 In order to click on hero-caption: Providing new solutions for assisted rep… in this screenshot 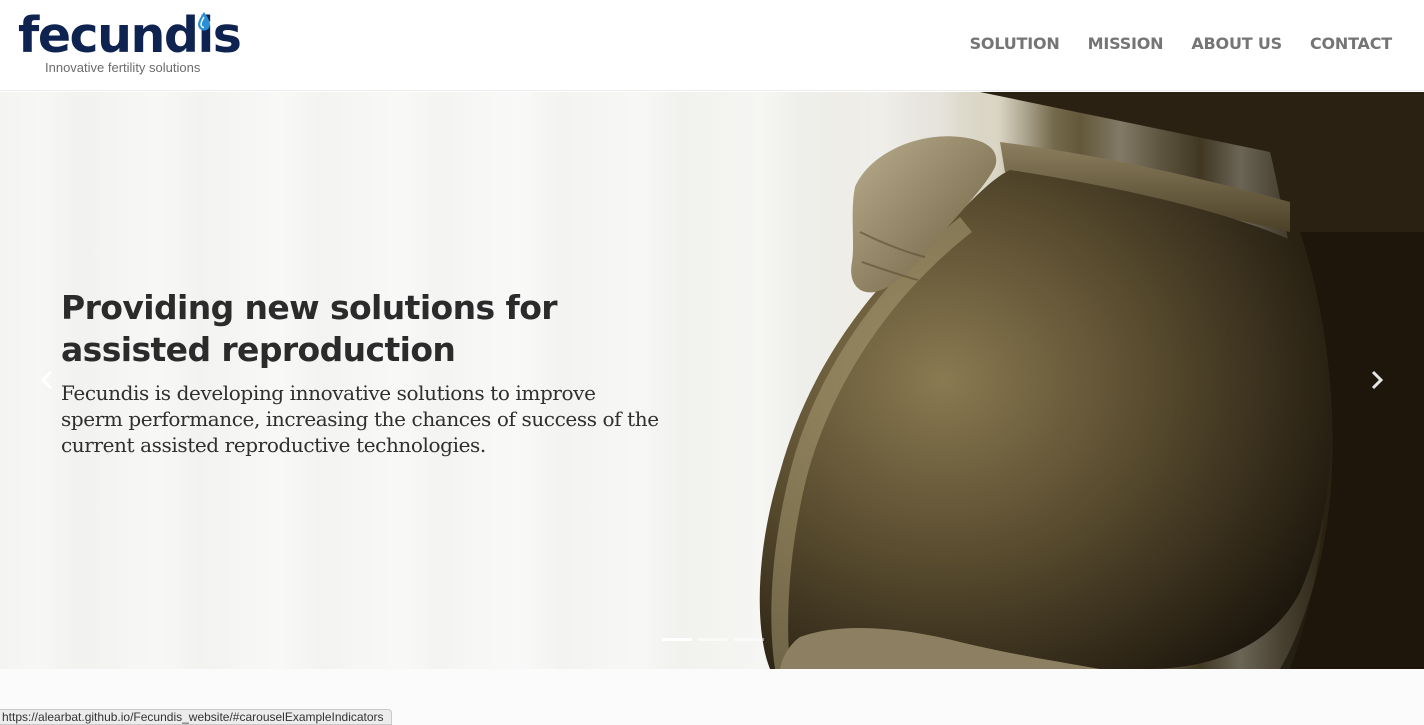, I will do `click(361, 372)`.